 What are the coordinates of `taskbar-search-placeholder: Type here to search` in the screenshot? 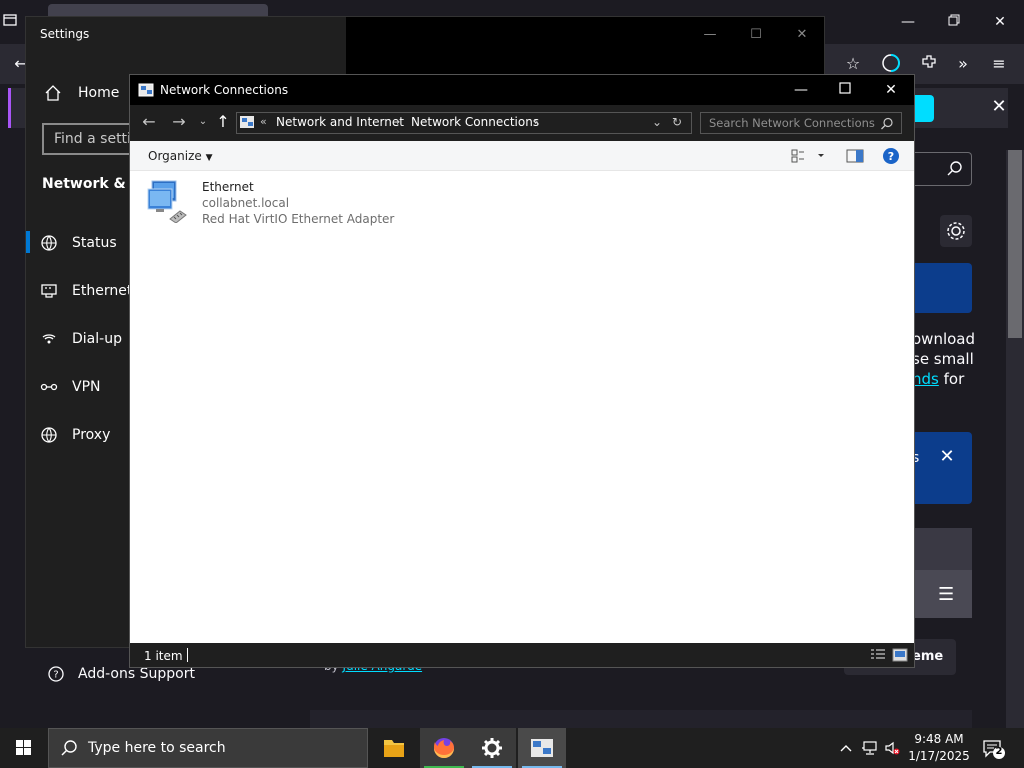 It's located at (157, 748).